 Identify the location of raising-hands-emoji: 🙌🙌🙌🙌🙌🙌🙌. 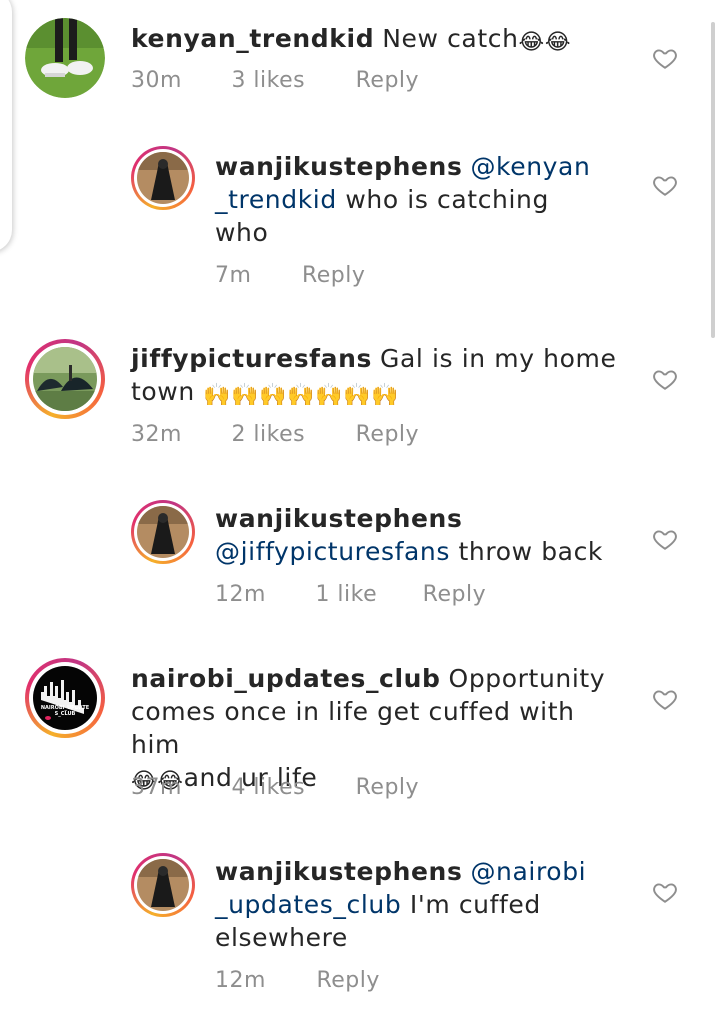
(301, 395).